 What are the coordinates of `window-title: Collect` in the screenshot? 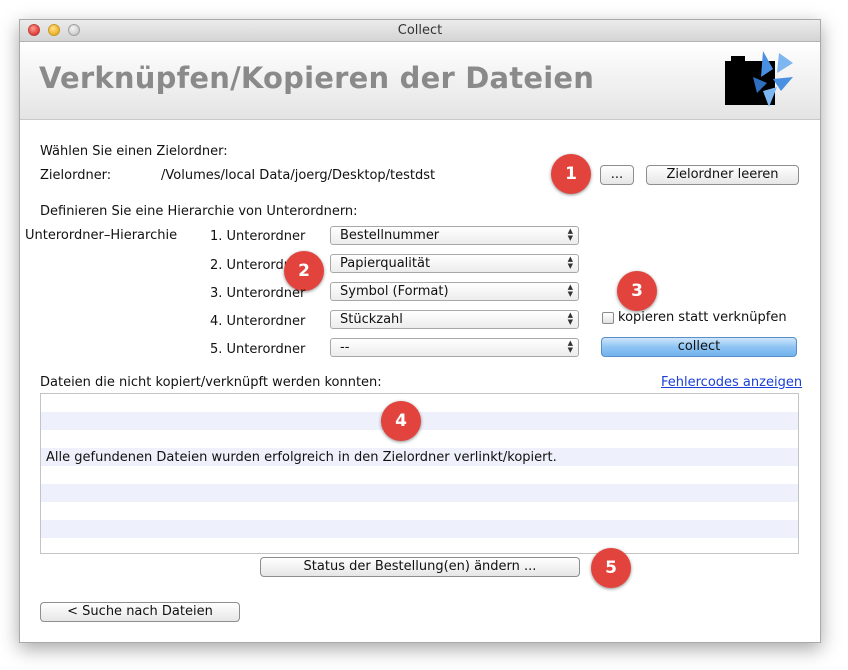 It's located at (420, 30).